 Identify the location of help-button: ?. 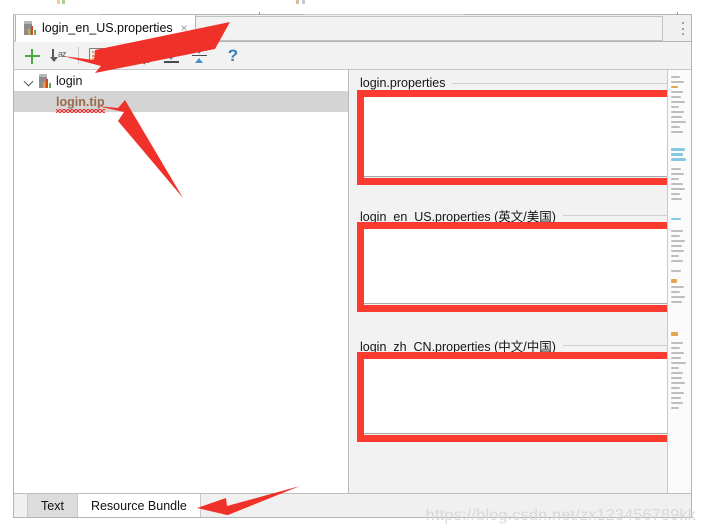
(233, 56).